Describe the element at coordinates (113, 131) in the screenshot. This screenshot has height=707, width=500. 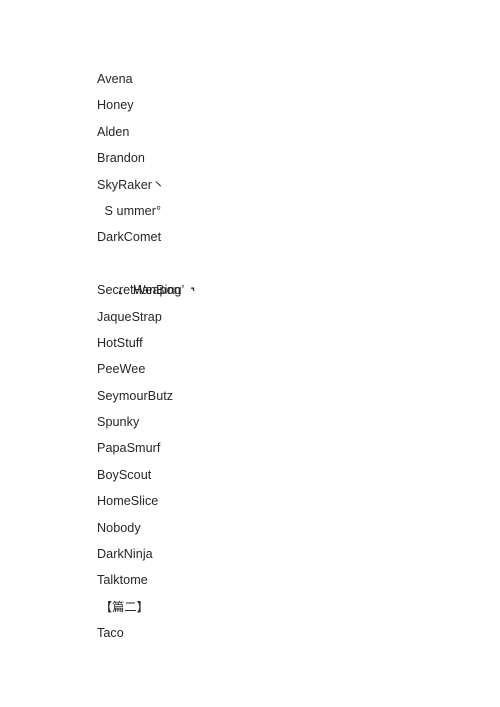
I see `text-line: Alden` at that location.